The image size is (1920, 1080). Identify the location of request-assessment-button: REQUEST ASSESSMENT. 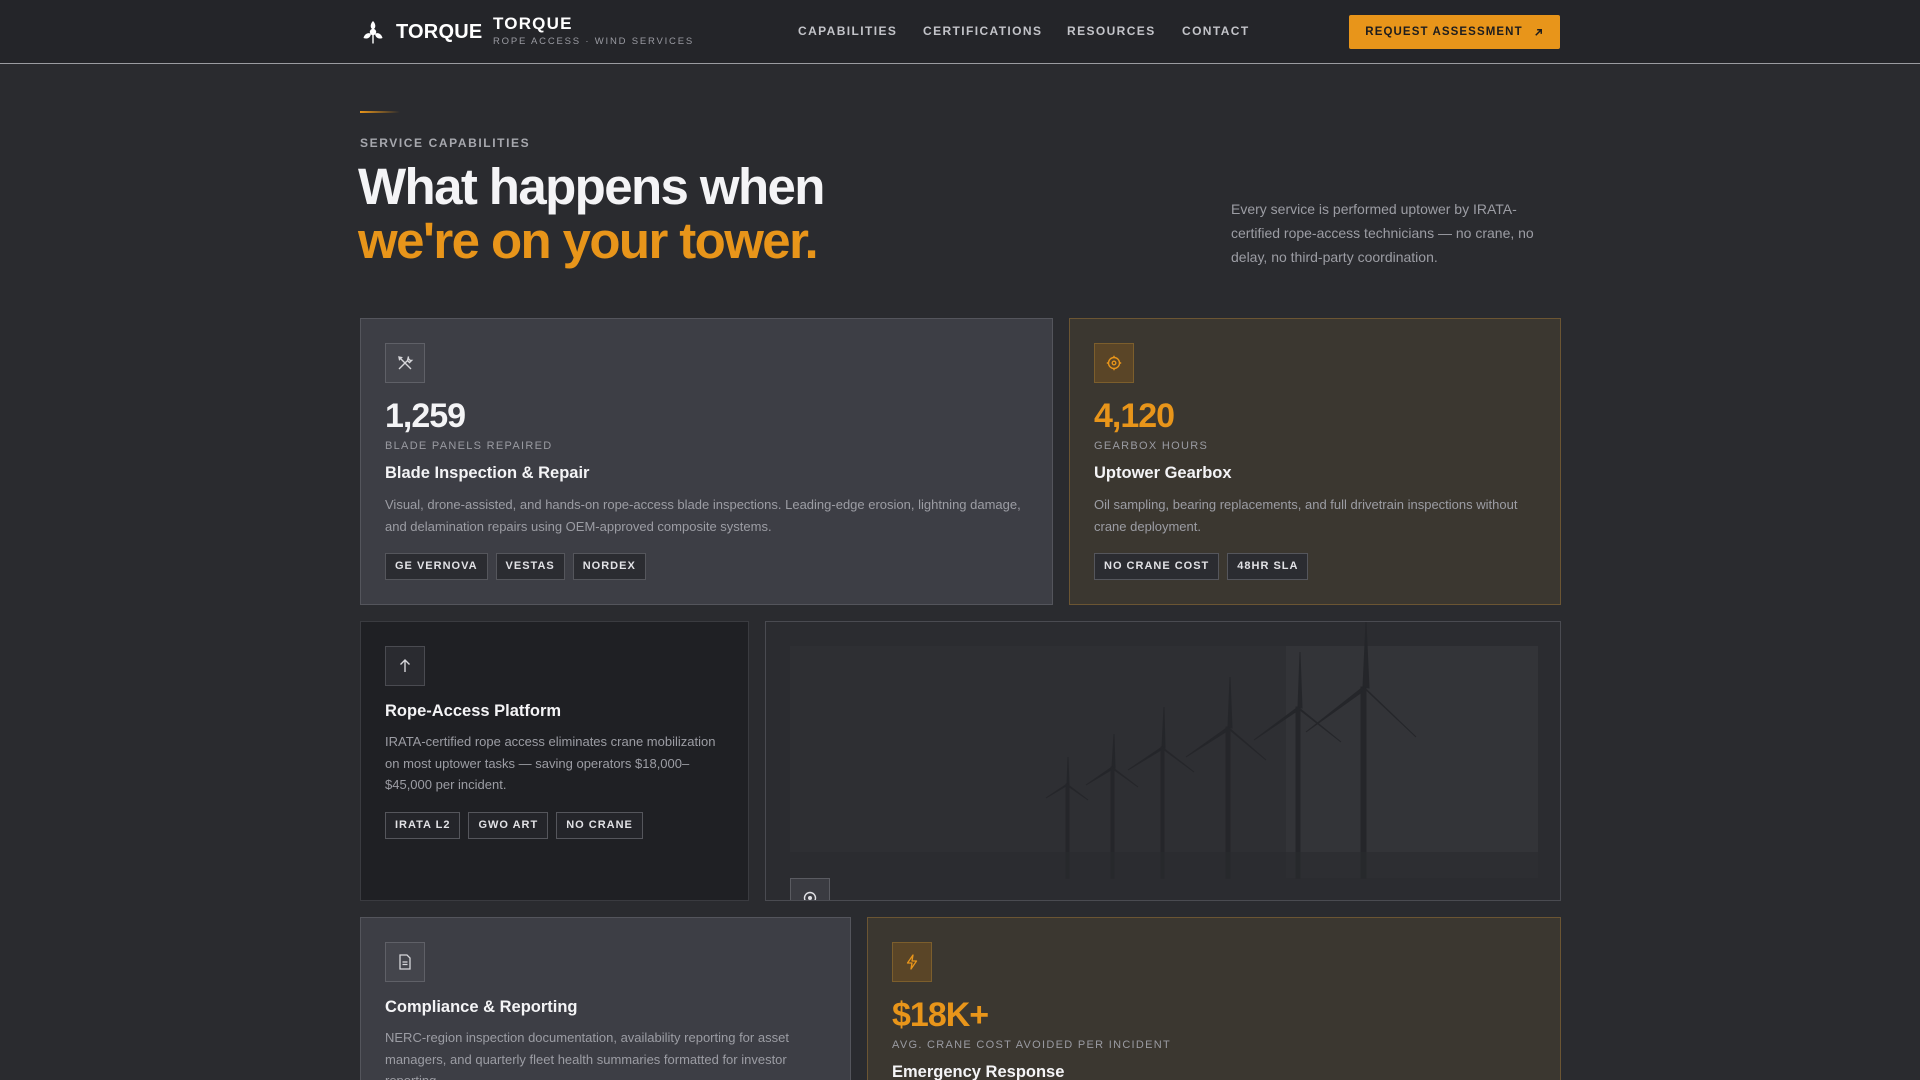
(1454, 32).